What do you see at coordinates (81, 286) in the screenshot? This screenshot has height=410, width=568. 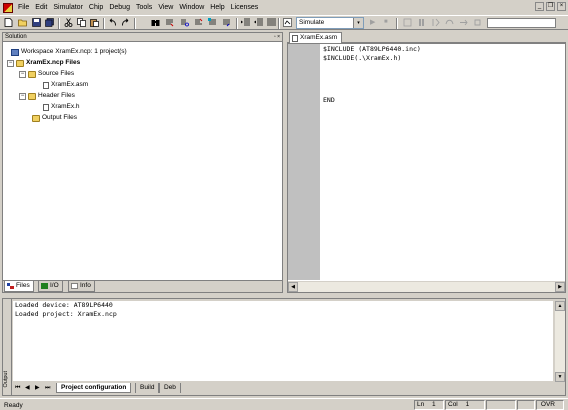 I see `tab-info: Info` at bounding box center [81, 286].